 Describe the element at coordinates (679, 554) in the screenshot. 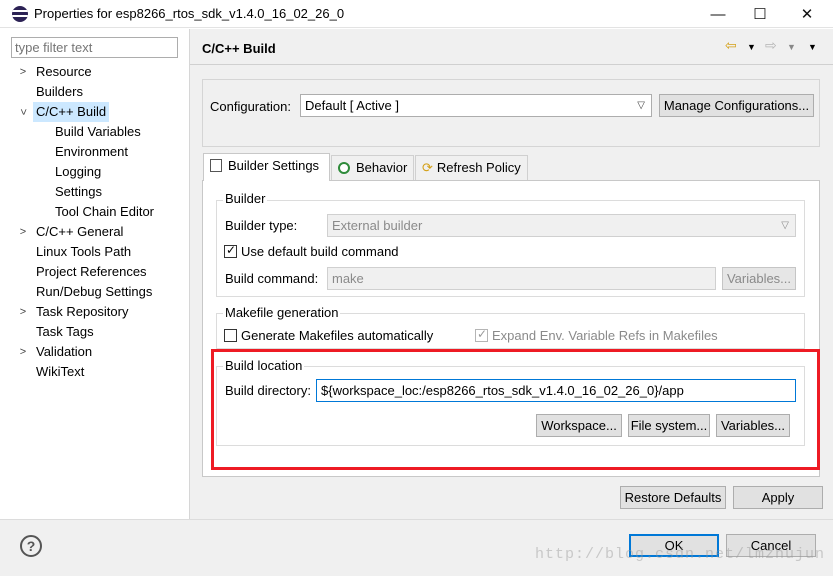

I see `watermark: http://blog.csdn.net/lmzhujun` at that location.